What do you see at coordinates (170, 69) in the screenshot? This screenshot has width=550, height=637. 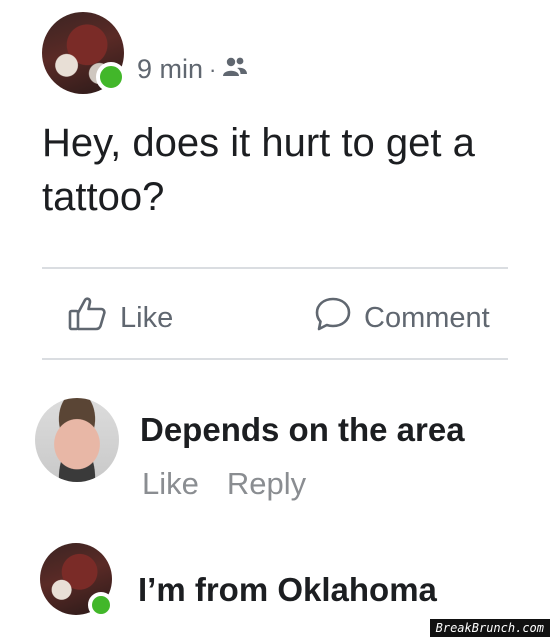 I see `post-time: 9 min` at bounding box center [170, 69].